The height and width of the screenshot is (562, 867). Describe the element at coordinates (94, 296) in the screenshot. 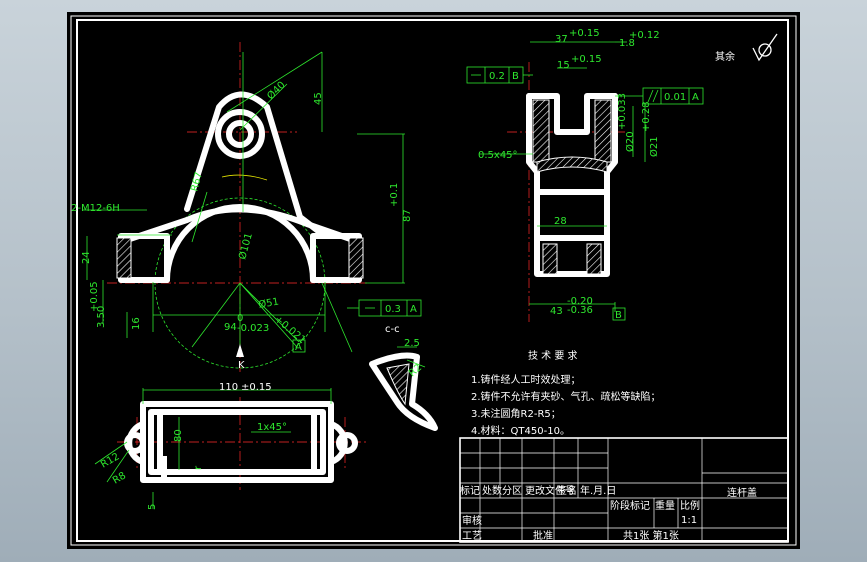

I see `dim-h3-5-tol: +0.05` at that location.